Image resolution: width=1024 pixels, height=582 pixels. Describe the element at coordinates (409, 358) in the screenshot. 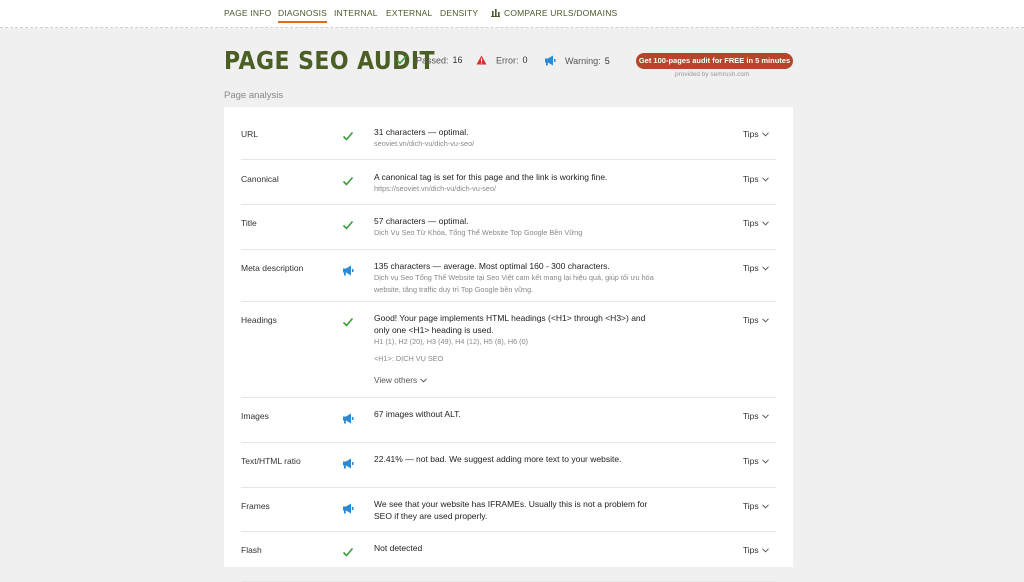

I see `h1-heading-detail: <H1>: DỊCH VỤ SEO` at that location.